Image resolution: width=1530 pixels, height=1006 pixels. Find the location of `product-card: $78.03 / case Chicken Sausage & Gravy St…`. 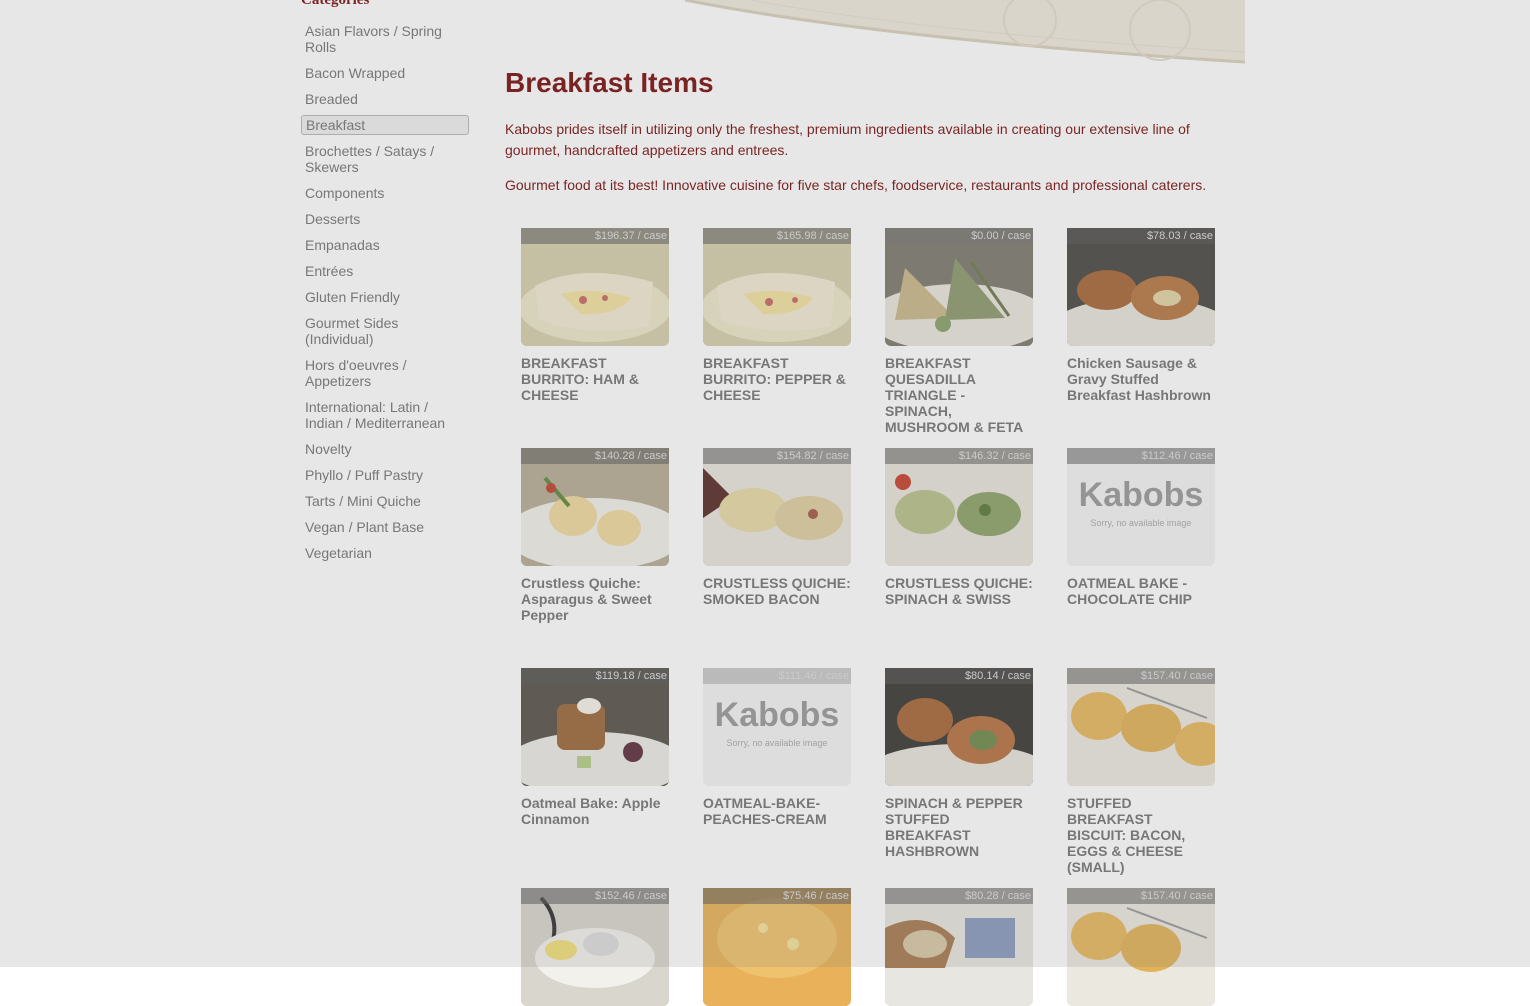

product-card: $78.03 / case Chicken Sausage & Gravy St… is located at coordinates (1141, 315).